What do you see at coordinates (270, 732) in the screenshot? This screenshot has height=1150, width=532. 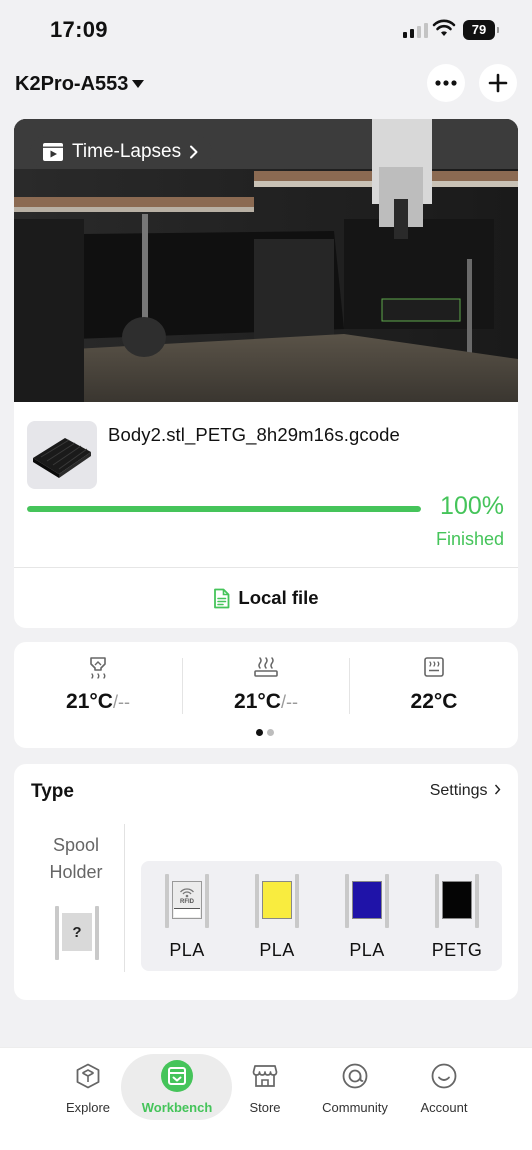 I see `page-dot` at bounding box center [270, 732].